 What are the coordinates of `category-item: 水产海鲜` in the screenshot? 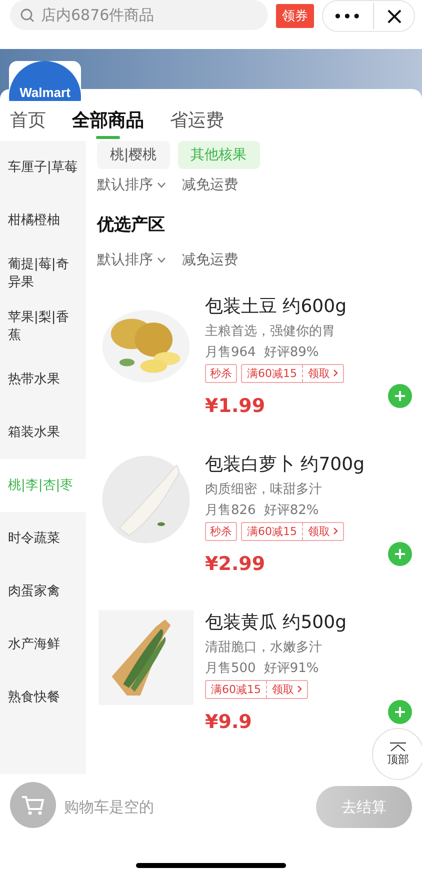 It's located at (43, 644).